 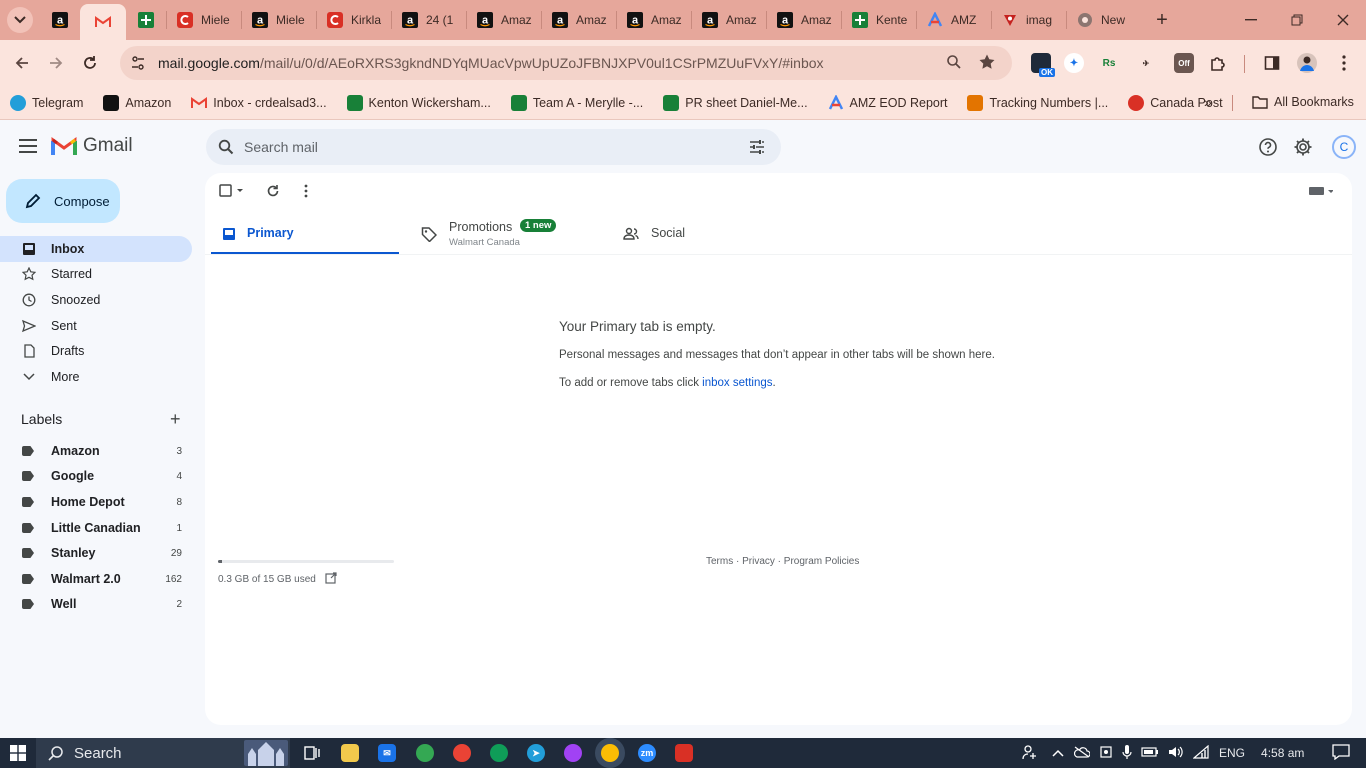 What do you see at coordinates (429, 20) in the screenshot?
I see `browser-tab: a 24 (1` at bounding box center [429, 20].